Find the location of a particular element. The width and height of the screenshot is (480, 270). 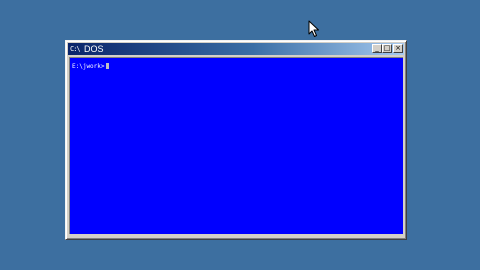

maximize-button: □ is located at coordinates (387, 48).